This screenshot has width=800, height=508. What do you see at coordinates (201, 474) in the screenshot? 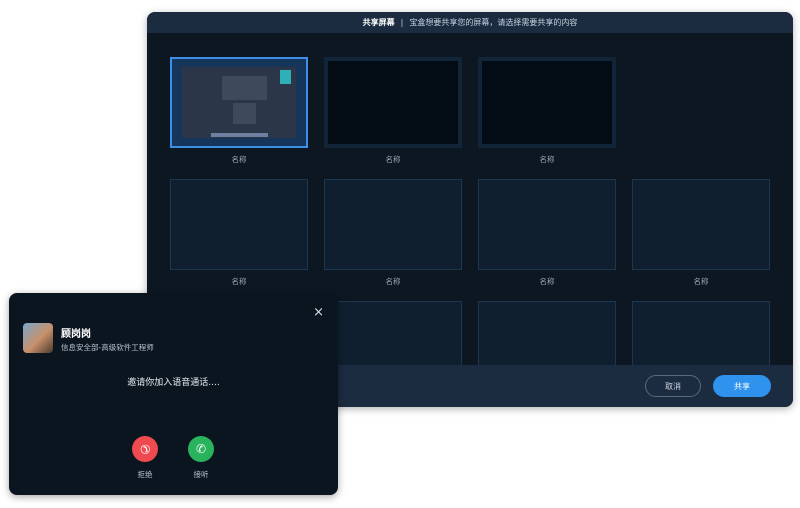
I see `accept-label: 接听` at bounding box center [201, 474].